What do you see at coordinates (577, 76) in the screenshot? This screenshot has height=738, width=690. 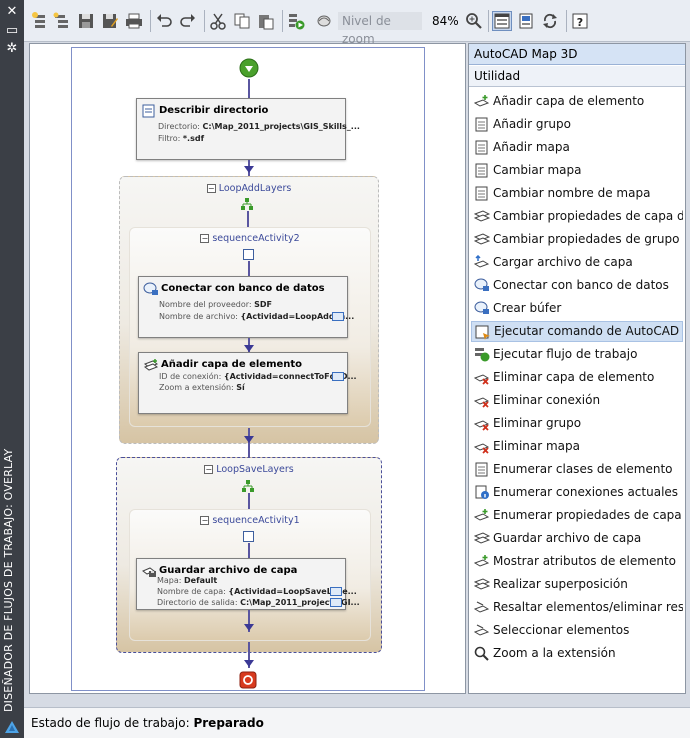 I see `toolbox-category-utility: Utilidad` at bounding box center [577, 76].